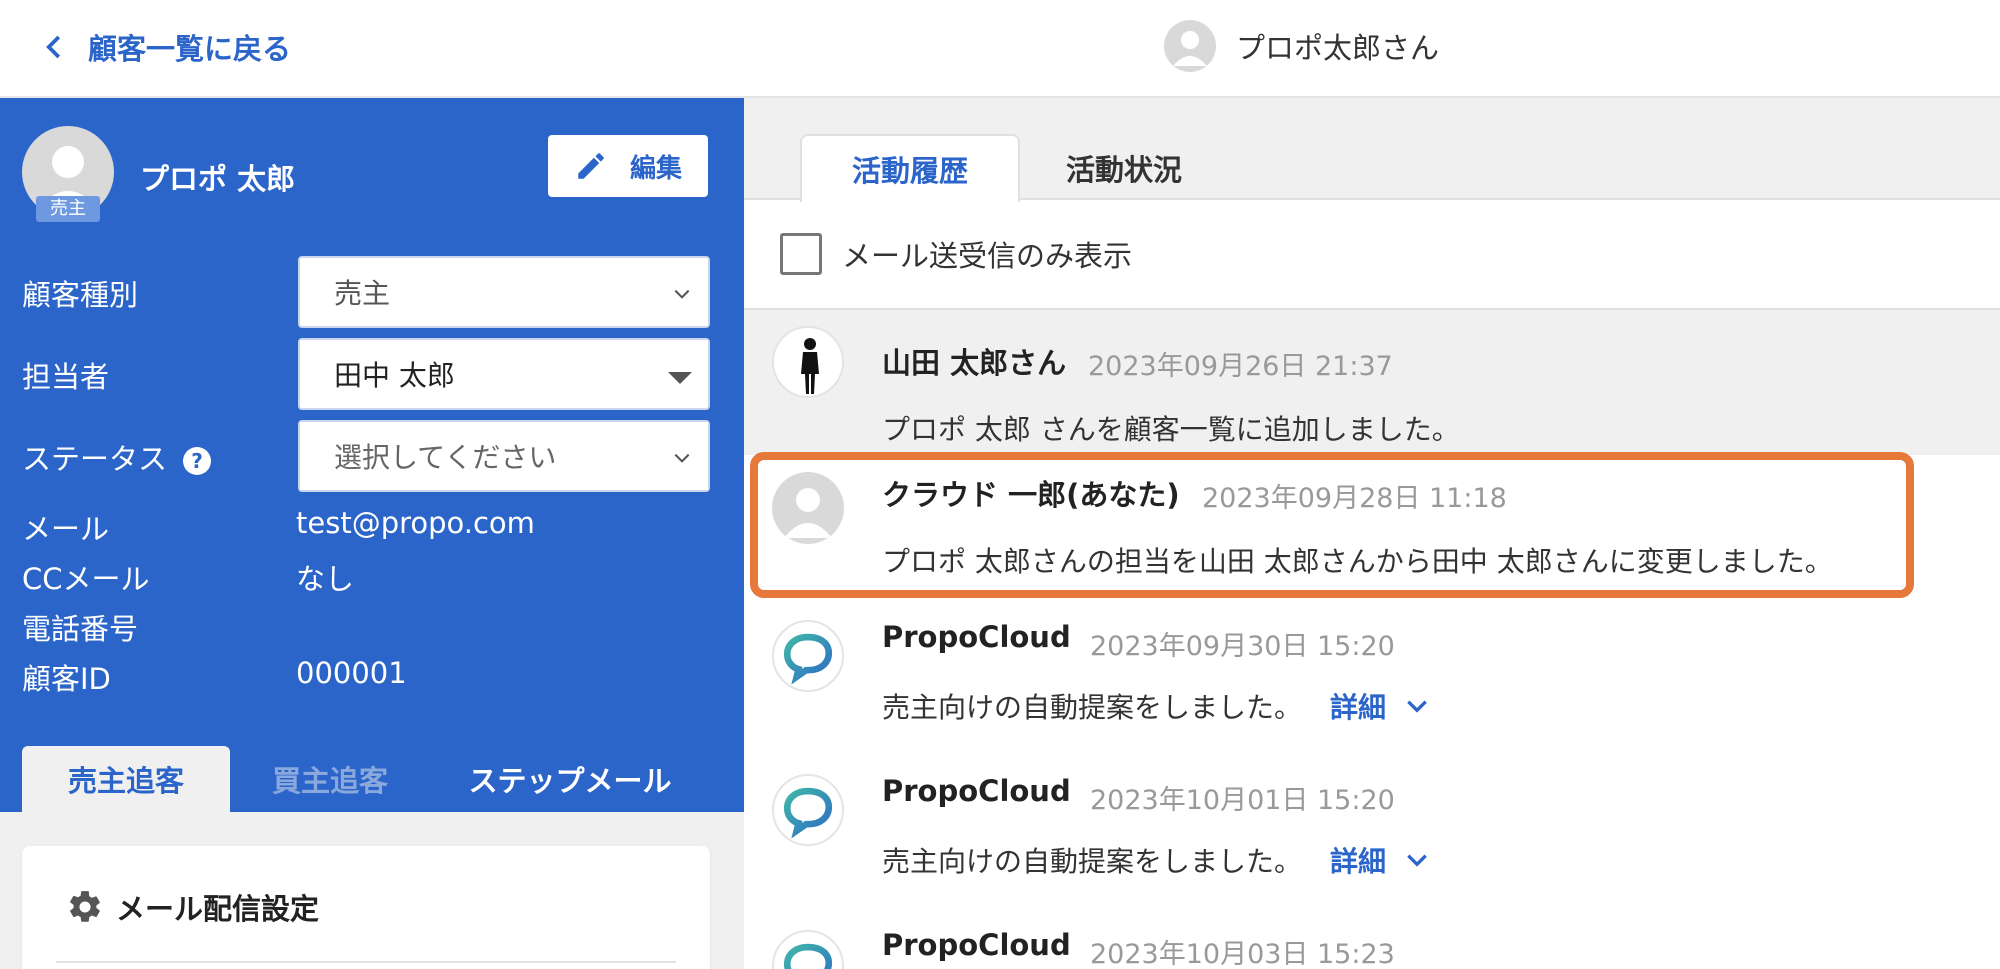  What do you see at coordinates (126, 779) in the screenshot?
I see `tab-seller-followup: 売主追客` at bounding box center [126, 779].